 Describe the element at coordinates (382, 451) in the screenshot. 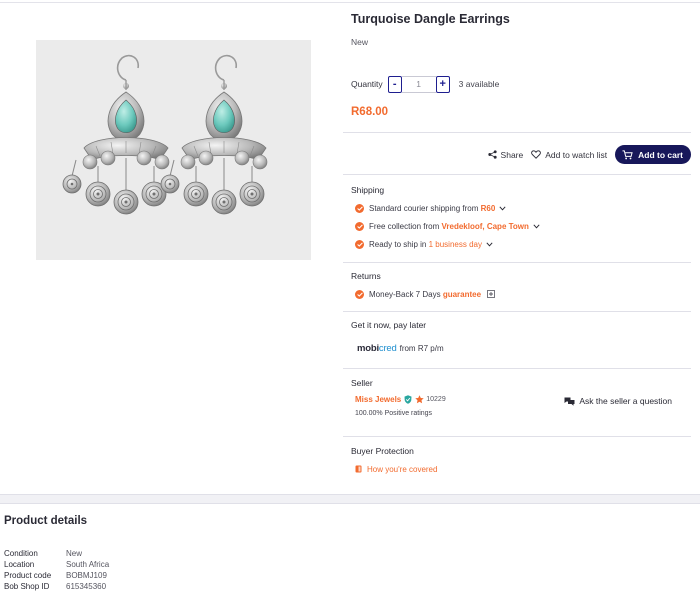

I see `buyer-protection-title: Buyer Protection` at that location.